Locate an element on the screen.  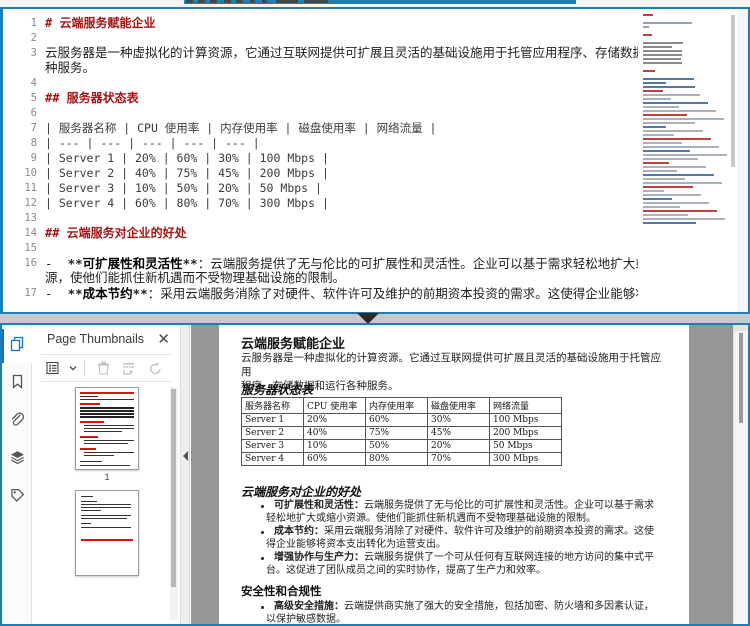
code-line: # 云端服务赋能企业 is located at coordinates (100, 23).